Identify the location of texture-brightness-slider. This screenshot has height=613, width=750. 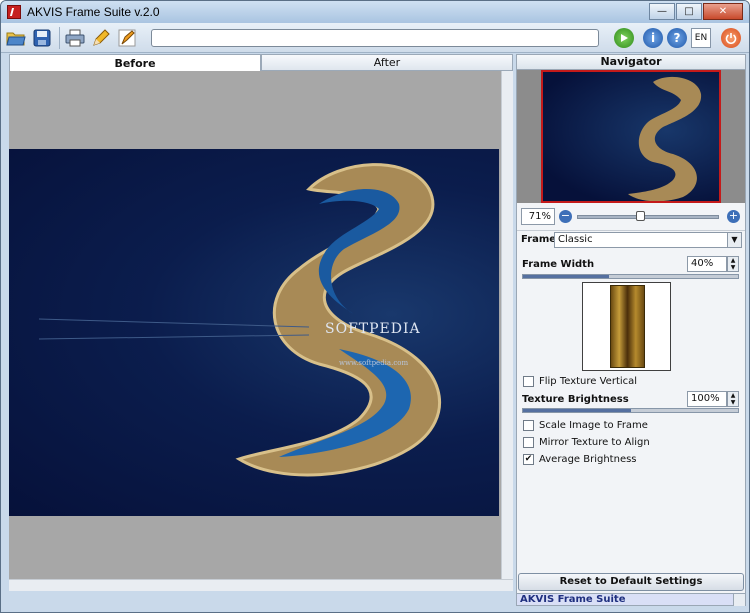
(630, 410).